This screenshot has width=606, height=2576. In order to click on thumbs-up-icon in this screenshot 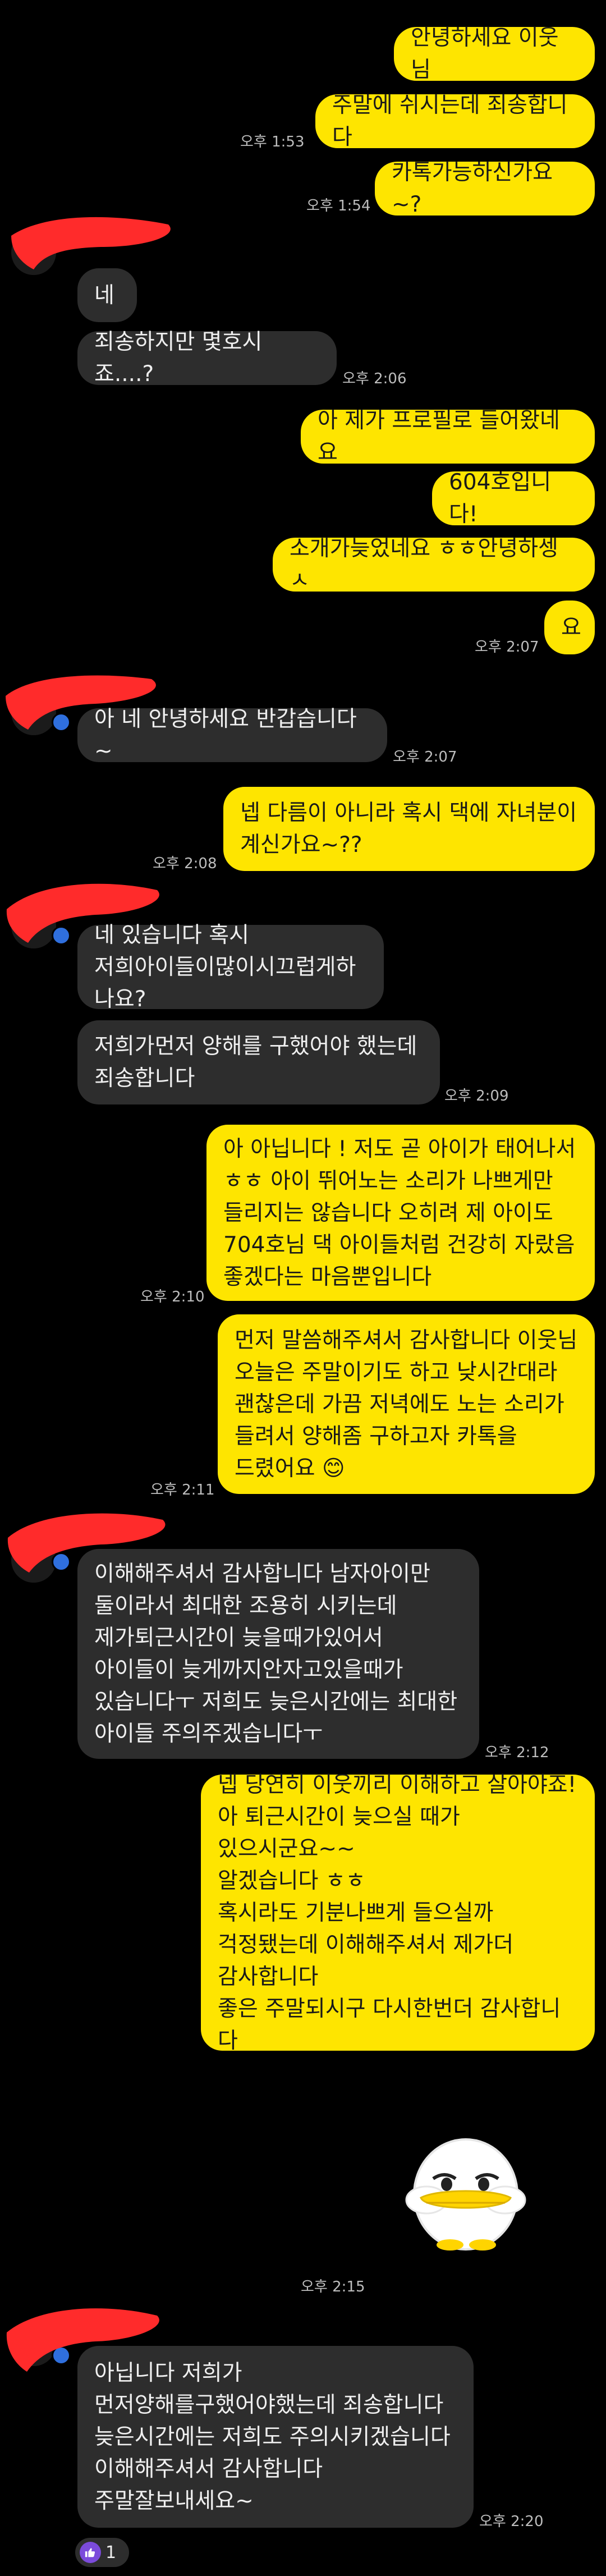, I will do `click(90, 2552)`.